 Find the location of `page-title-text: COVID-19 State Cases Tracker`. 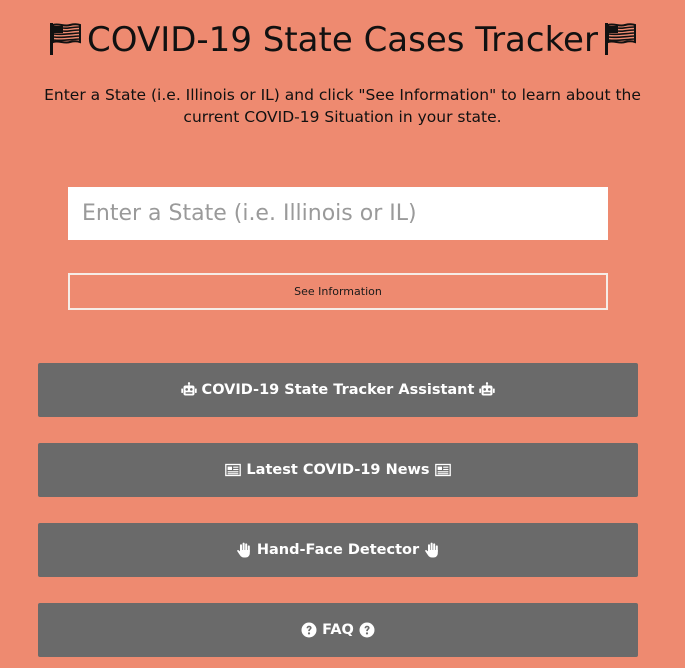

page-title-text: COVID-19 State Cases Tracker is located at coordinates (342, 40).